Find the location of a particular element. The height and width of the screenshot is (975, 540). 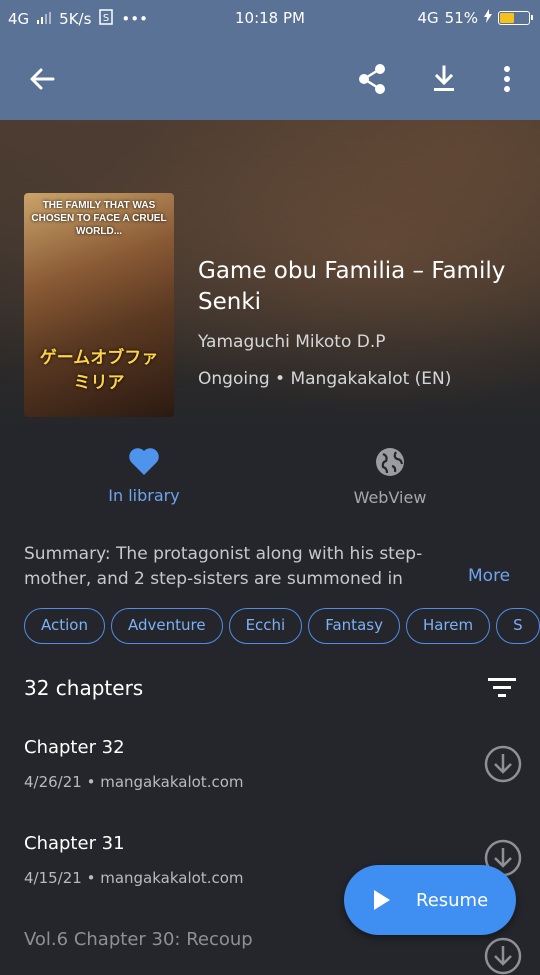

chapter-name: Chapter 31 is located at coordinates (74, 843).